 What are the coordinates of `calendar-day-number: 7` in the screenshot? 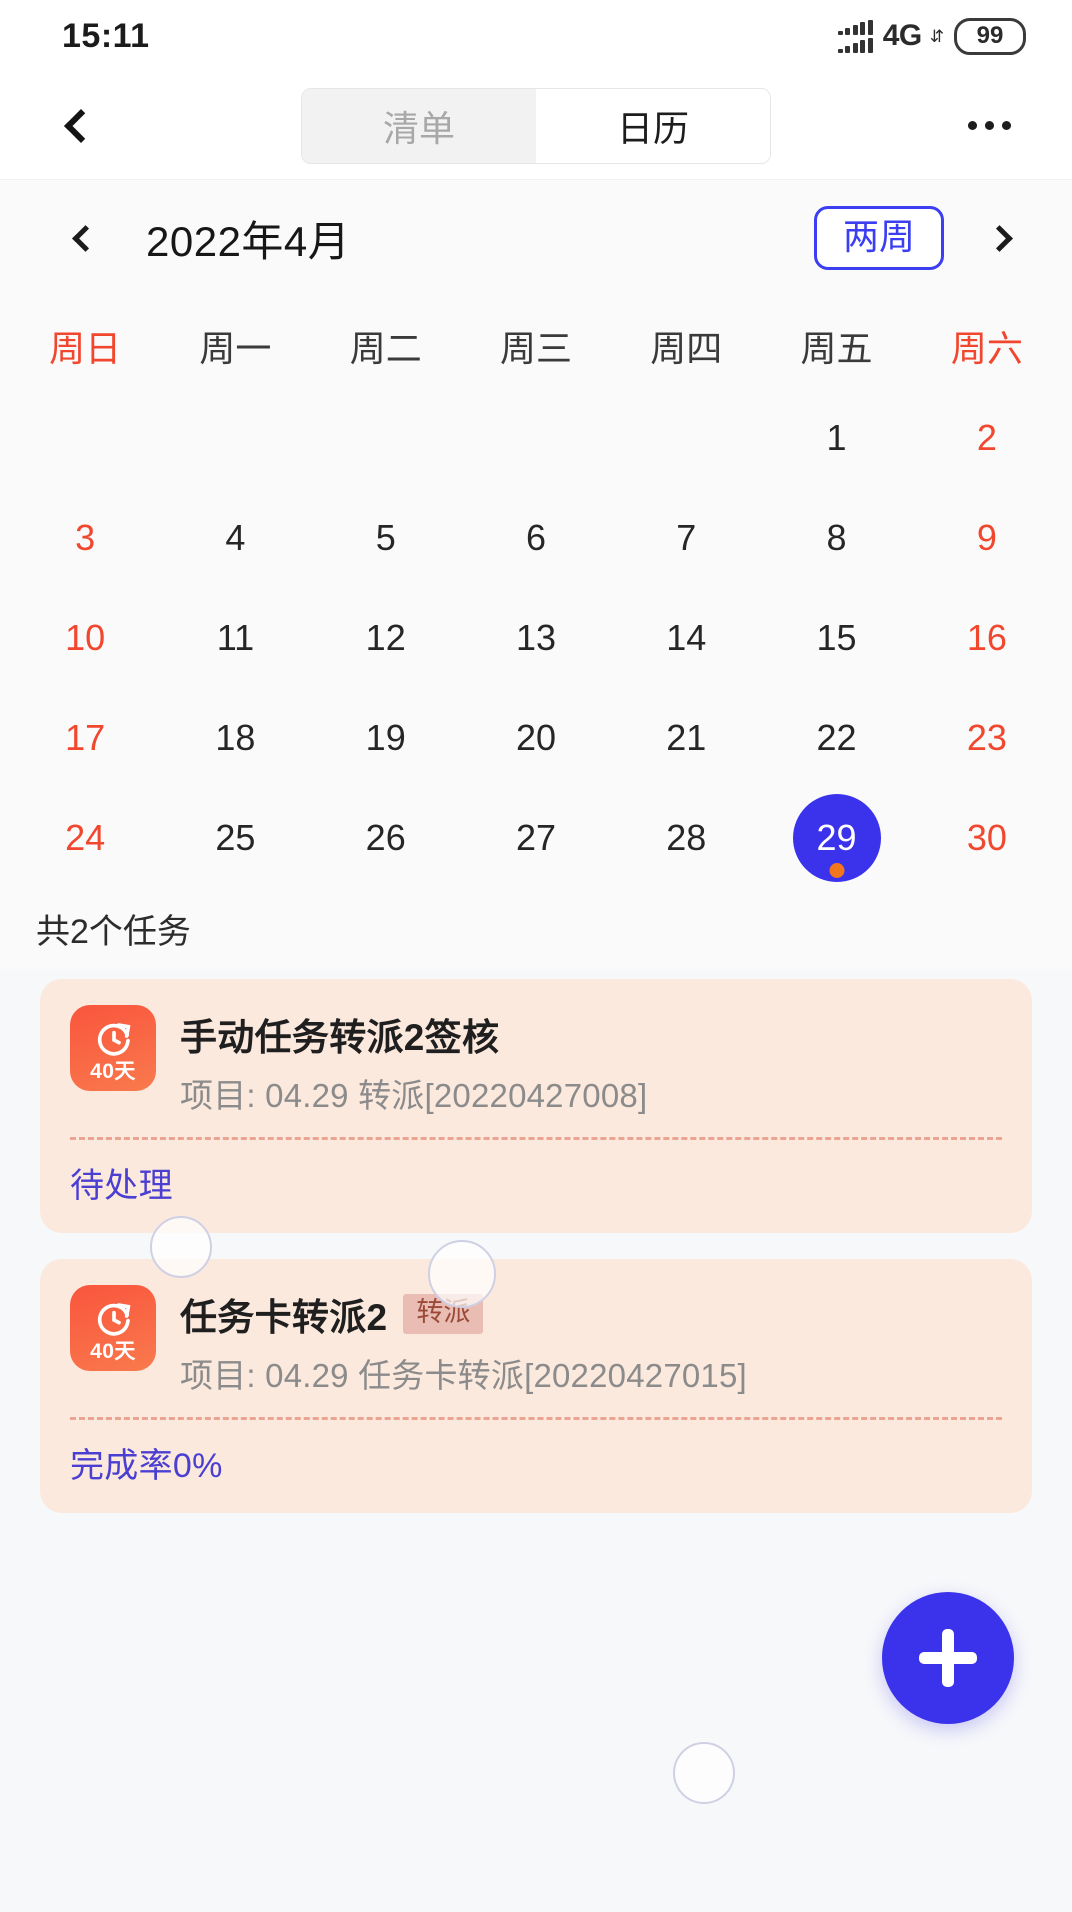 It's located at (686, 537).